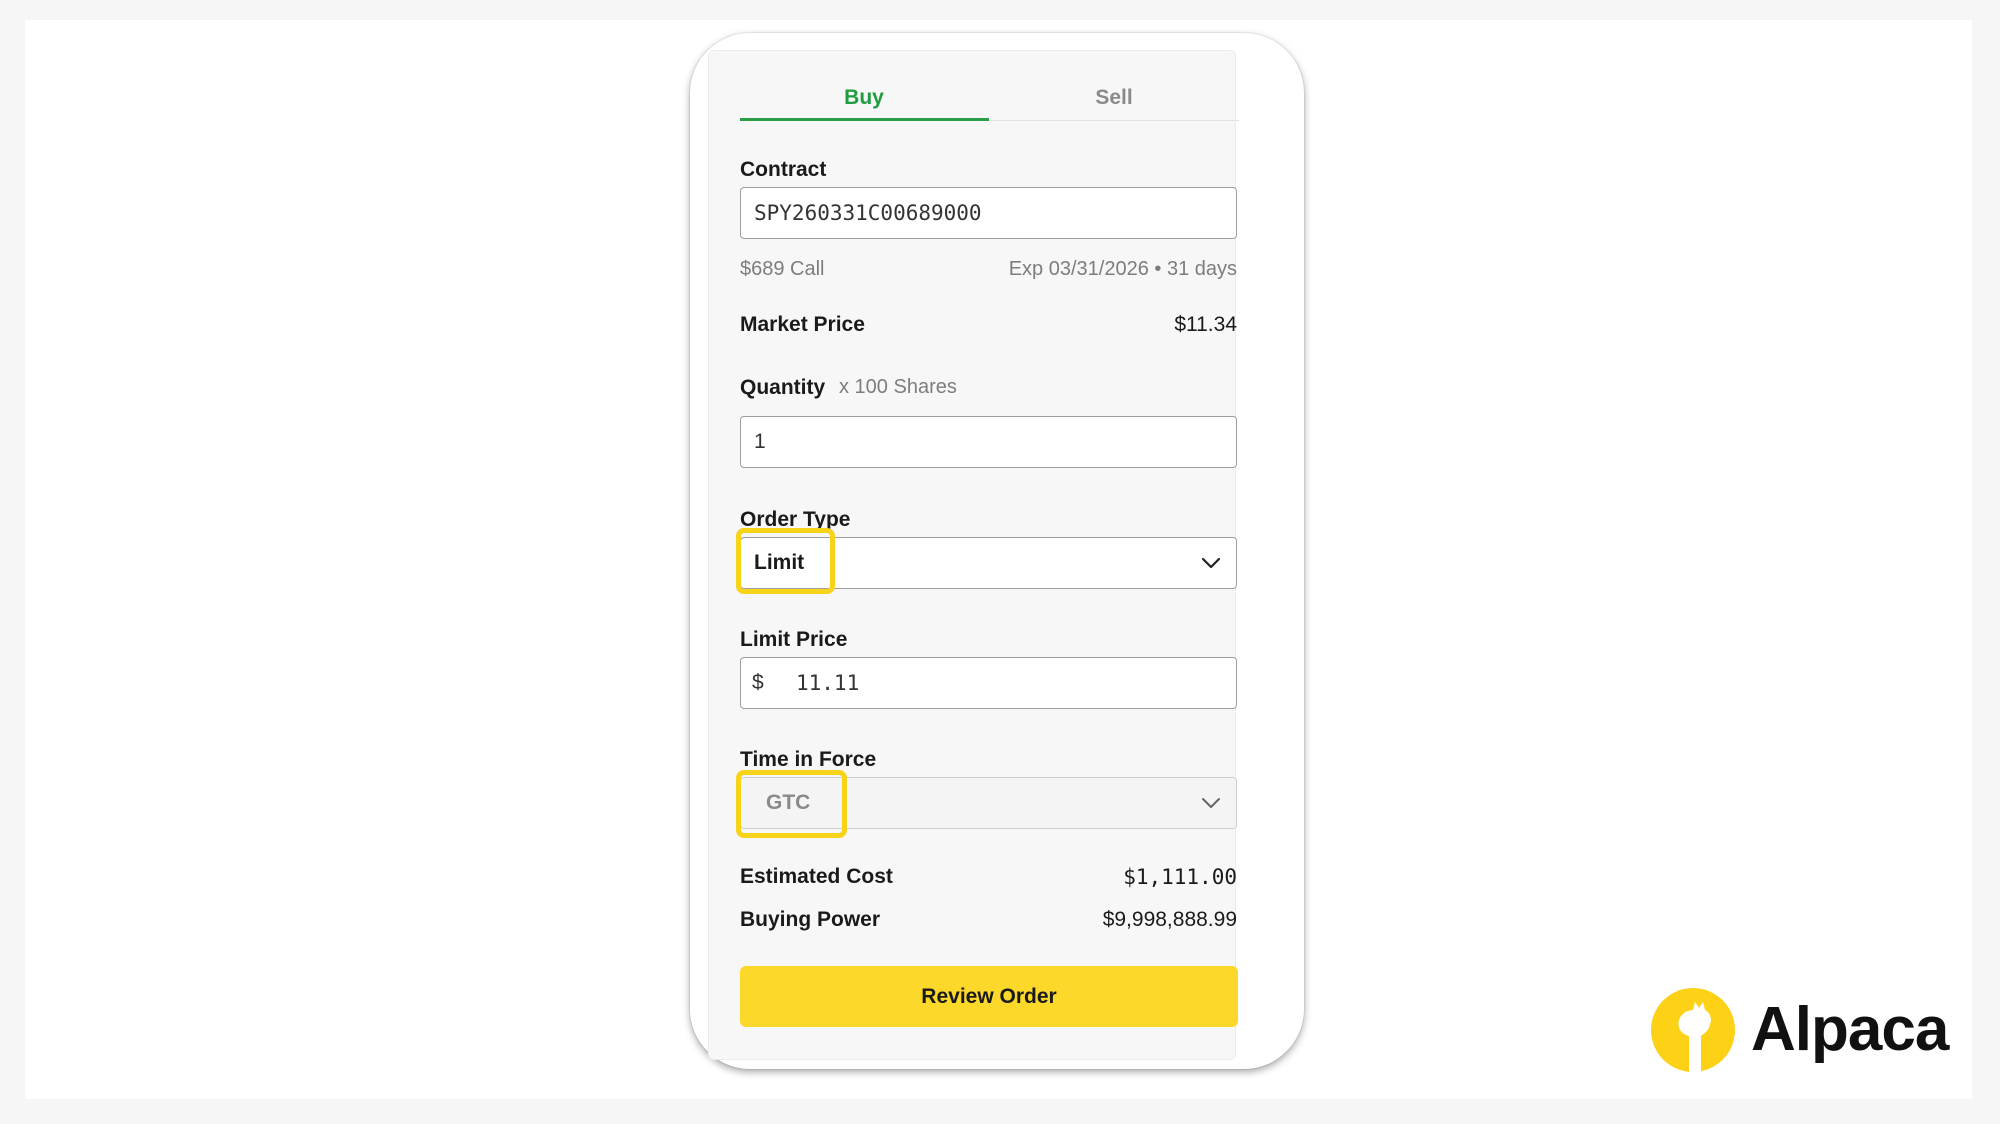 Image resolution: width=2000 pixels, height=1124 pixels. I want to click on review-order-button: Review Order, so click(989, 996).